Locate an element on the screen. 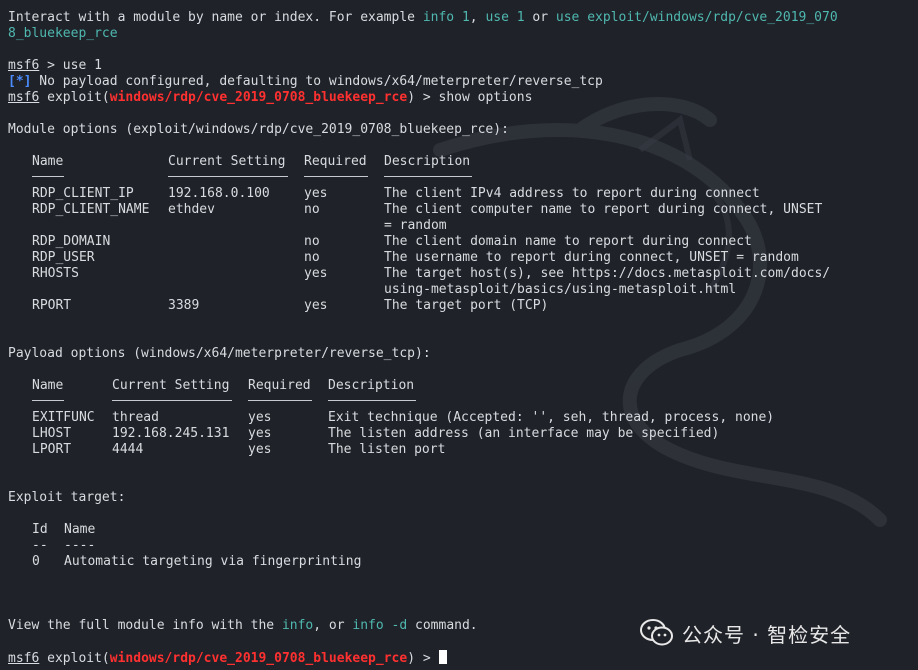  option-name: LPORT is located at coordinates (52, 449).